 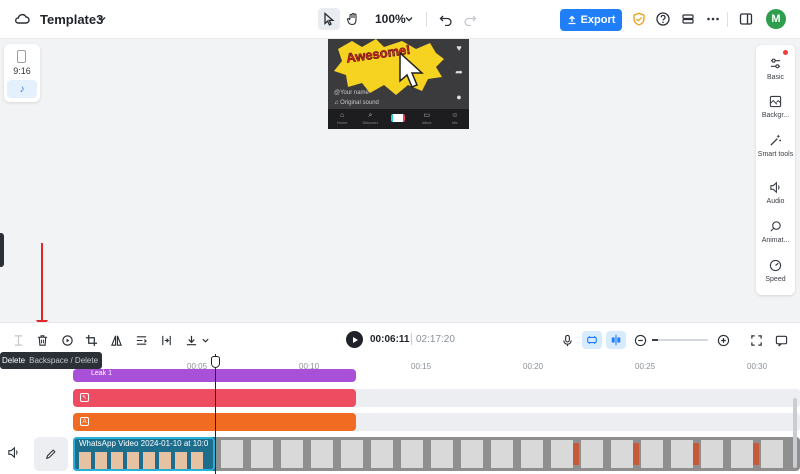 I want to click on time-separator, so click(x=411, y=339).